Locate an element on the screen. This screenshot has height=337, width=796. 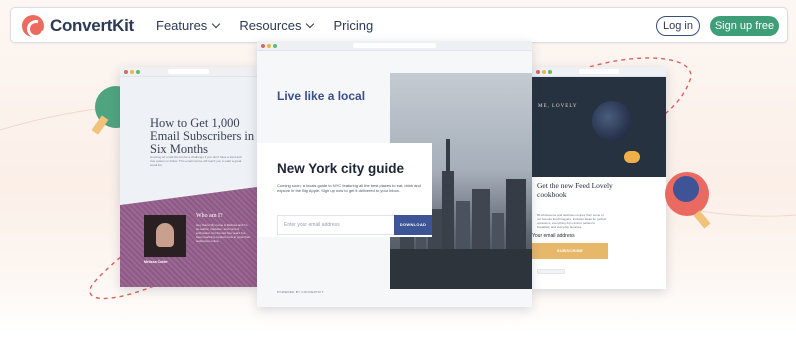
blueberry-bowl-image is located at coordinates (612, 121).